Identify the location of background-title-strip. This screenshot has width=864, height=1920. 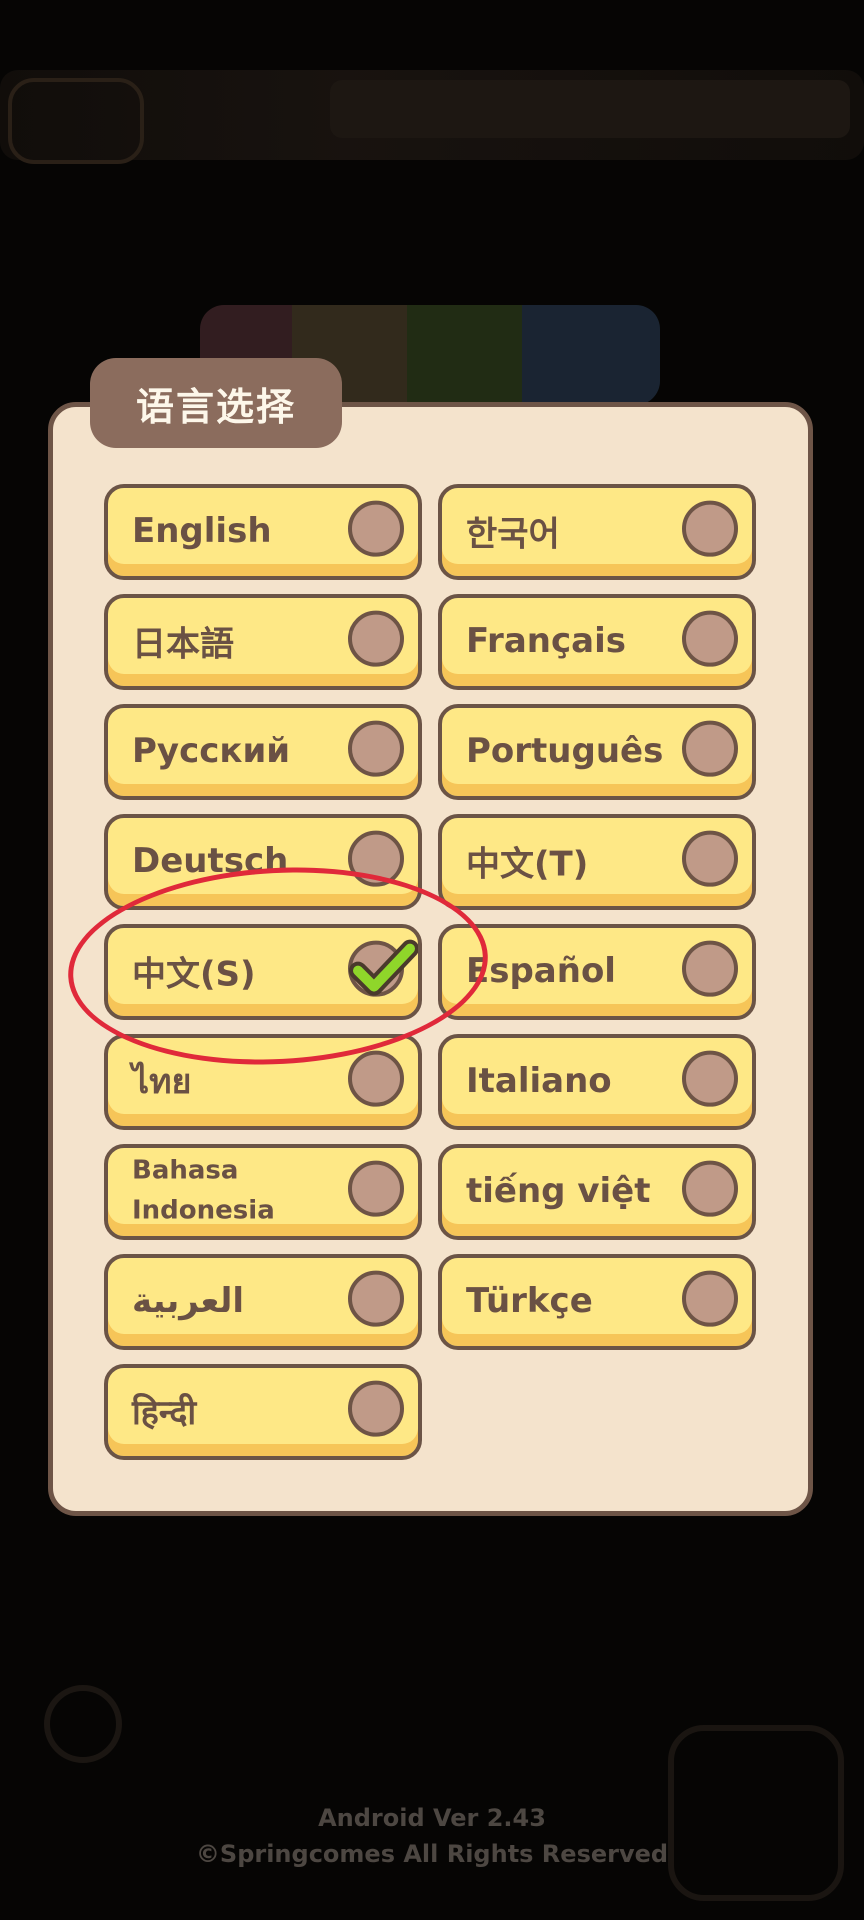
(590, 109).